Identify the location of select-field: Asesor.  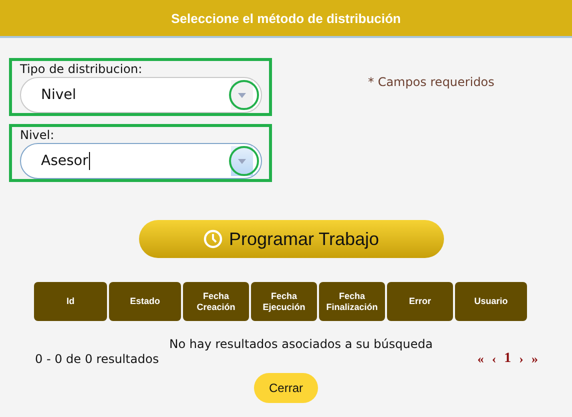
(141, 161).